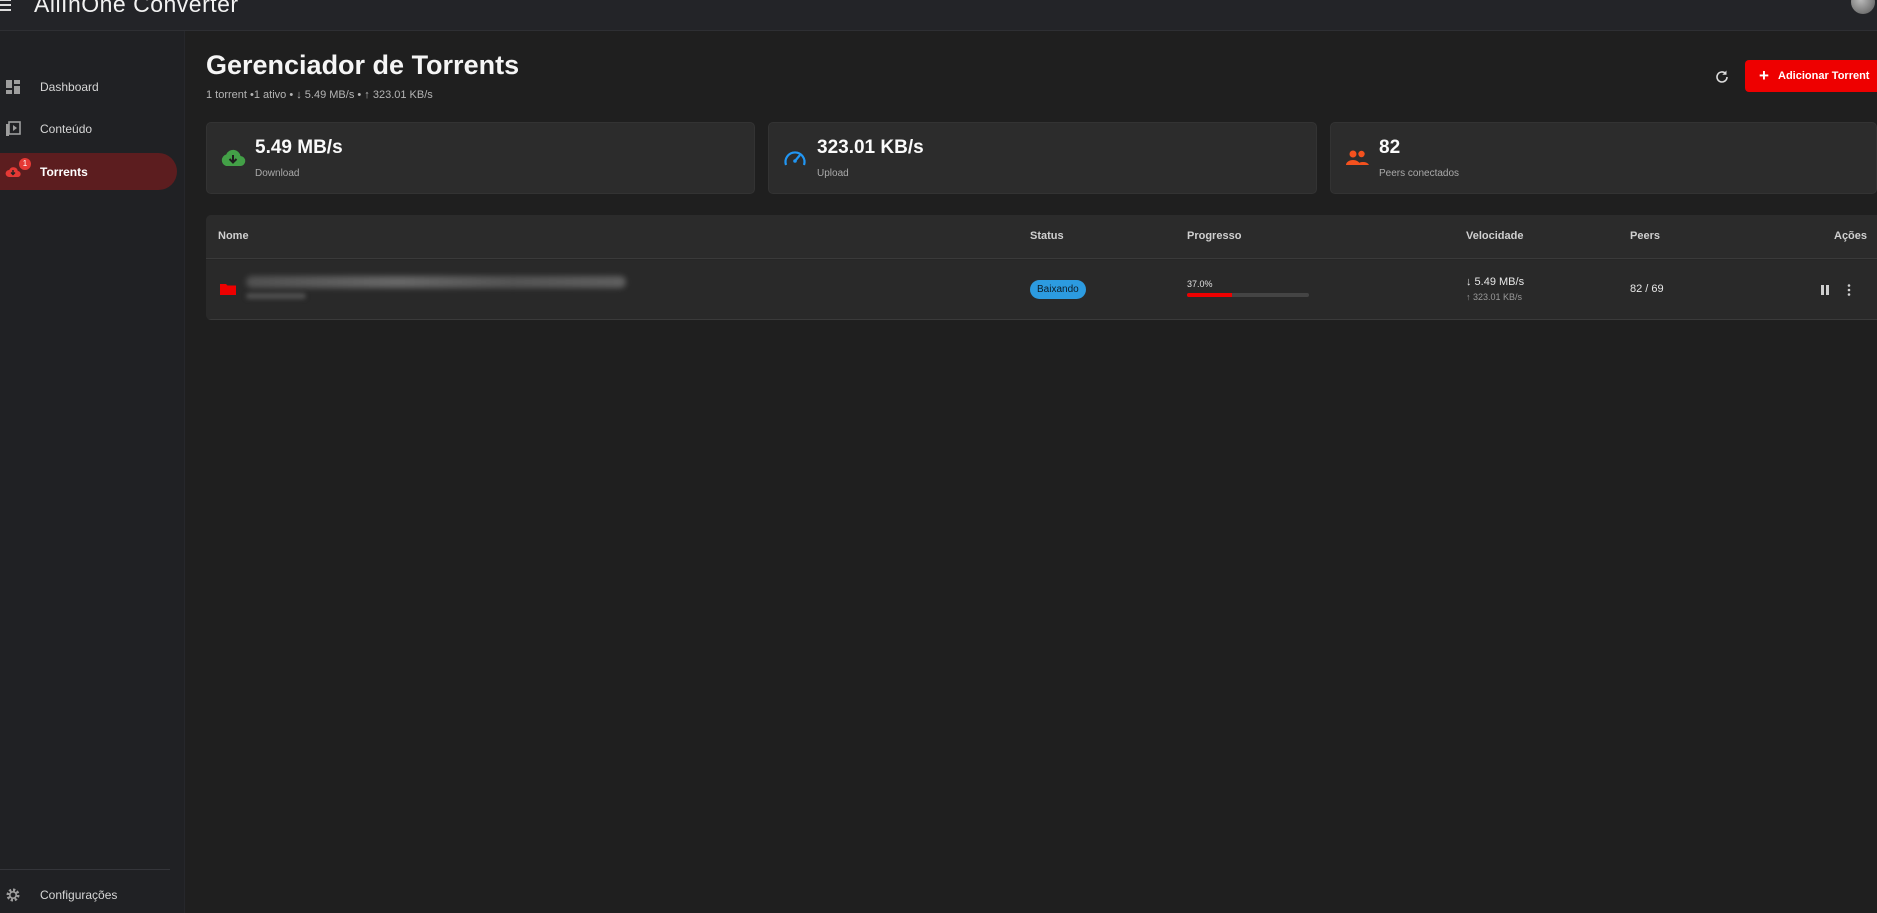 This screenshot has width=1877, height=913. Describe the element at coordinates (1647, 289) in the screenshot. I see `peers-count: 82 / 69` at that location.